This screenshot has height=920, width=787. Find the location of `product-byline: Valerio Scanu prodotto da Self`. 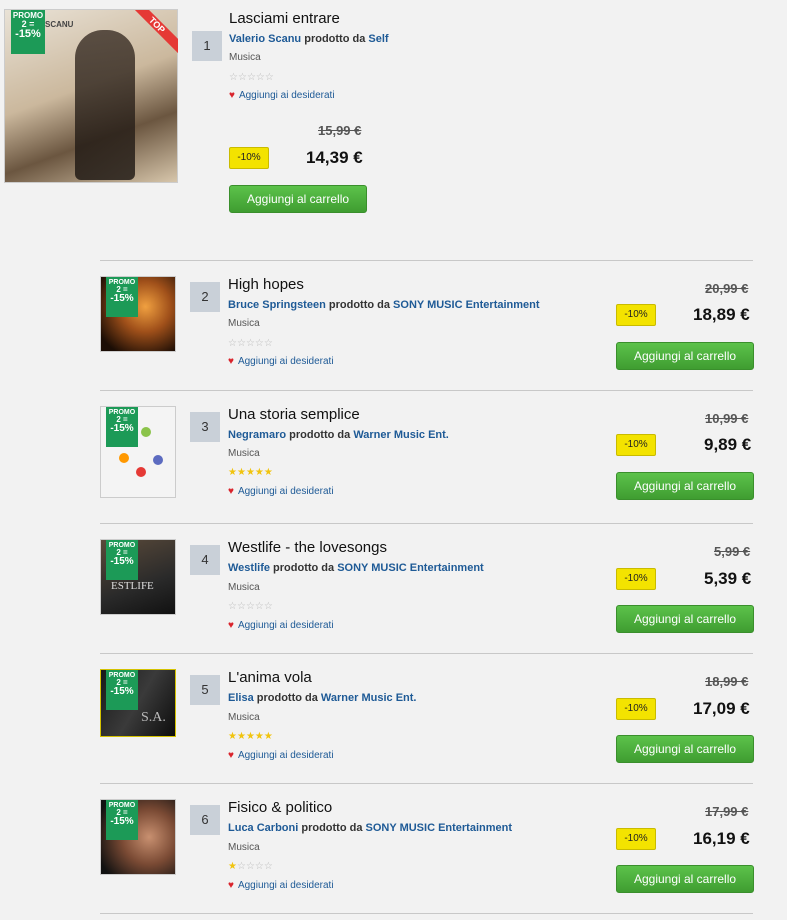

product-byline: Valerio Scanu prodotto da Self is located at coordinates (309, 39).